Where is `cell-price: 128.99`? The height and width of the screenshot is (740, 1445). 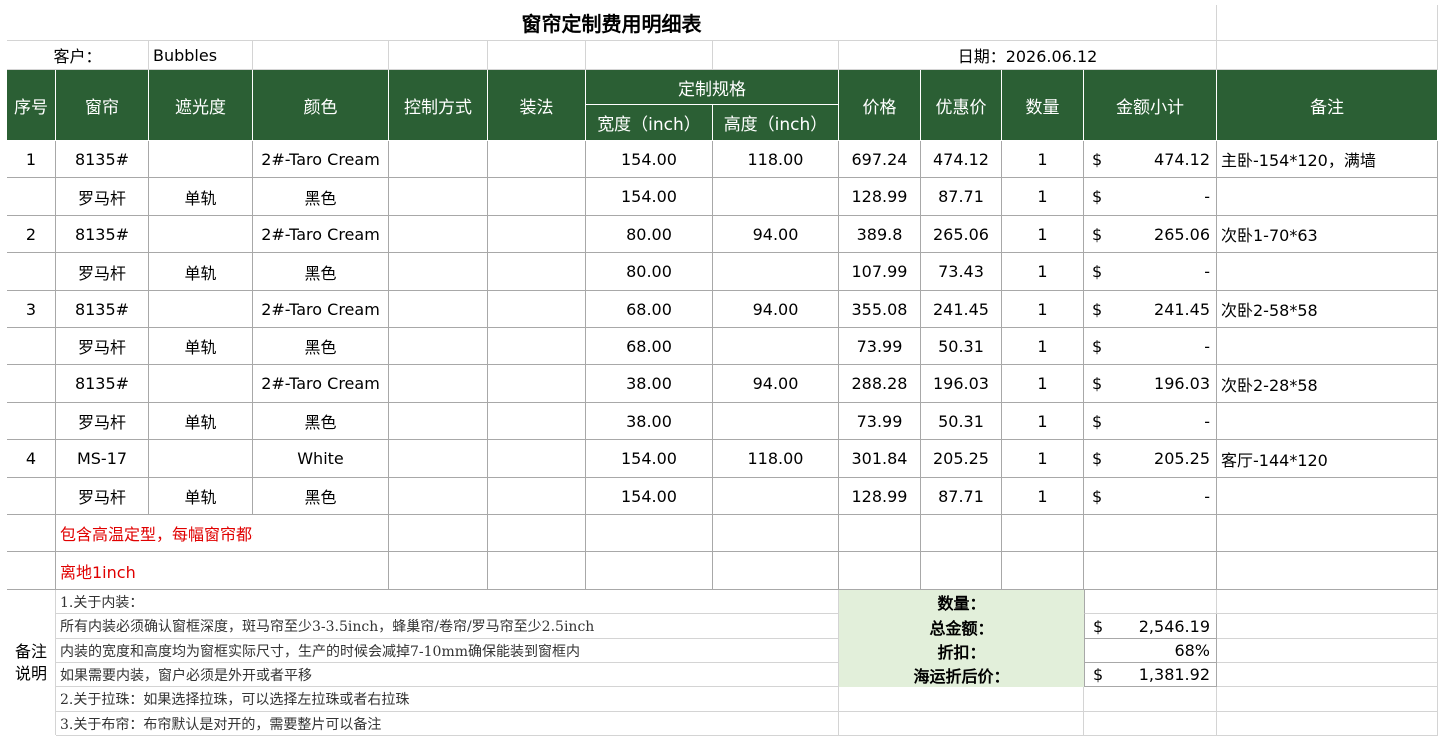
cell-price: 128.99 is located at coordinates (880, 496).